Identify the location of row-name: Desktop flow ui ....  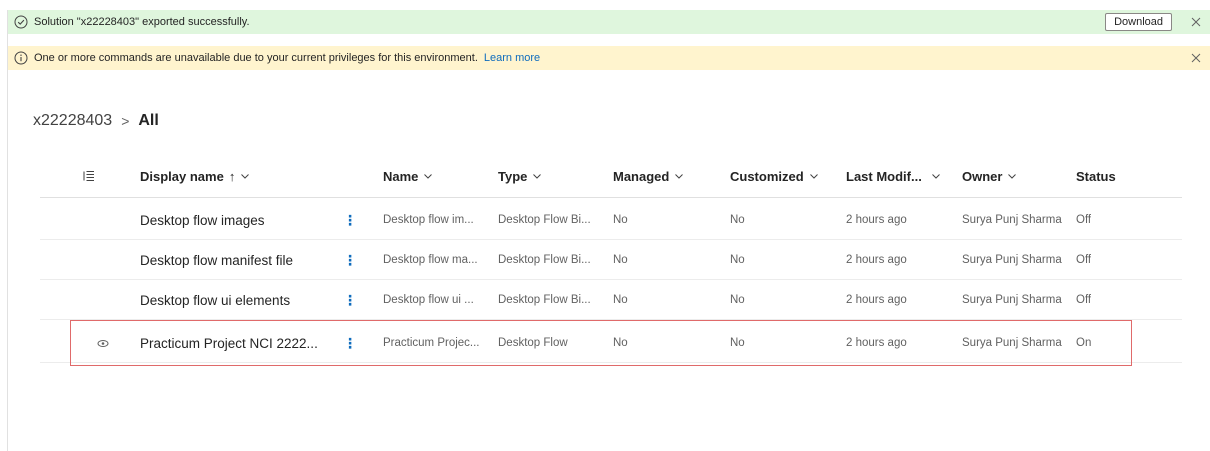
(428, 300).